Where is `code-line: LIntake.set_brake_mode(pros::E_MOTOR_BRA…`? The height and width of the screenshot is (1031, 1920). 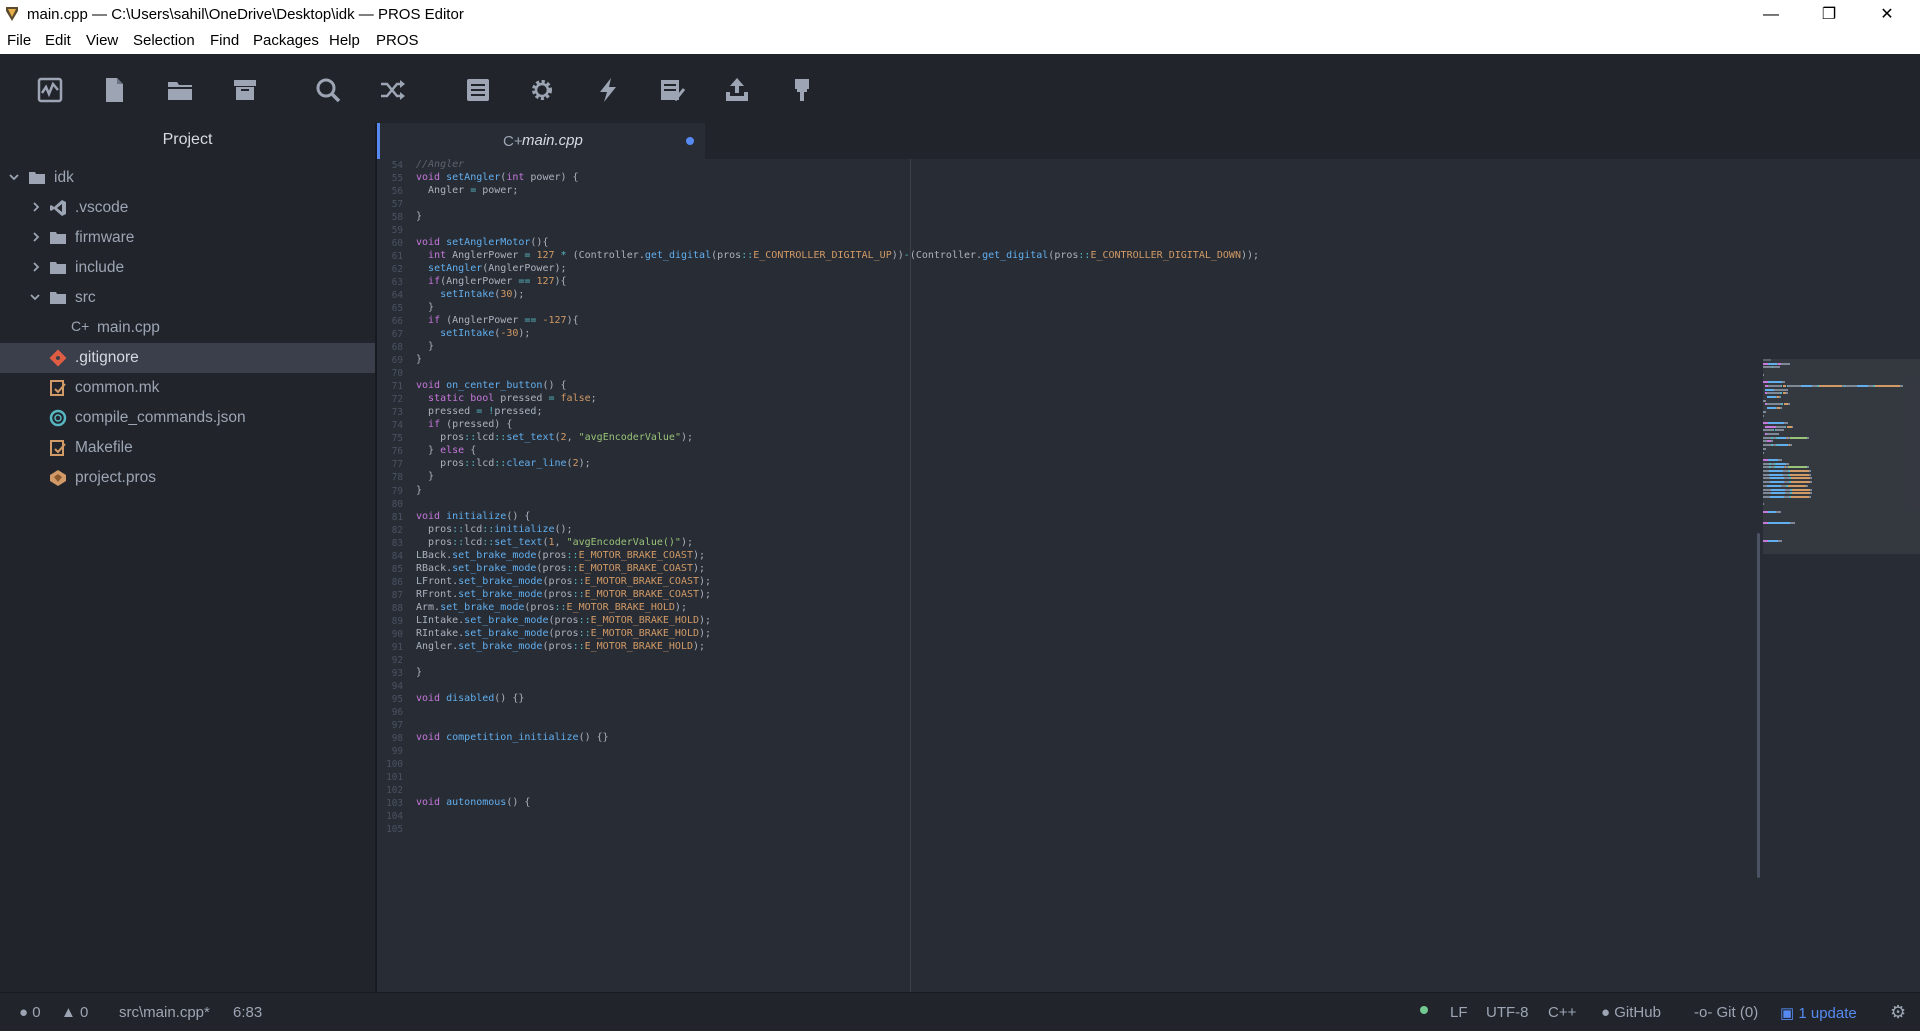
code-line: LIntake.set_brake_mode(pros::E_MOTOR_BRA… is located at coordinates (563, 620).